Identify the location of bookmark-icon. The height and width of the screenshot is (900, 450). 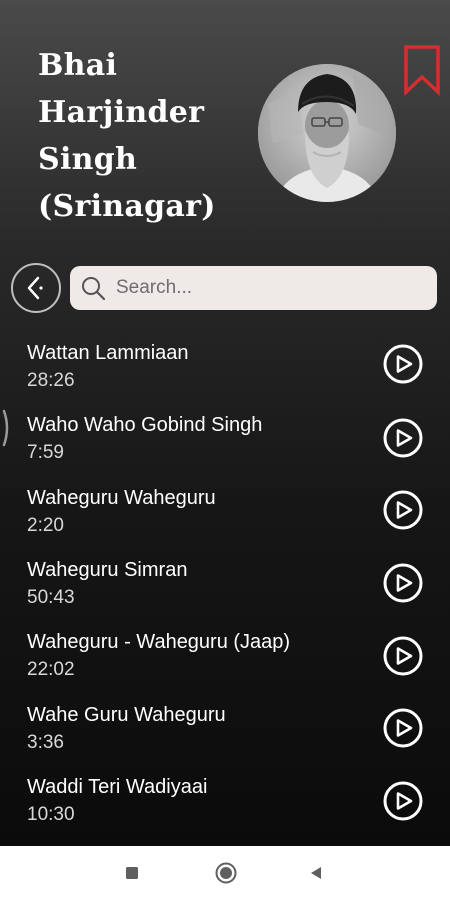
(422, 71).